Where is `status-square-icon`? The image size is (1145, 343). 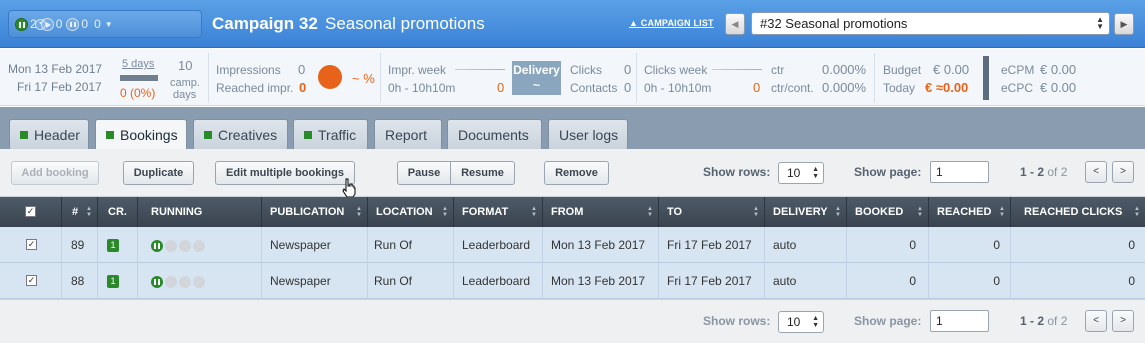 status-square-icon is located at coordinates (110, 135).